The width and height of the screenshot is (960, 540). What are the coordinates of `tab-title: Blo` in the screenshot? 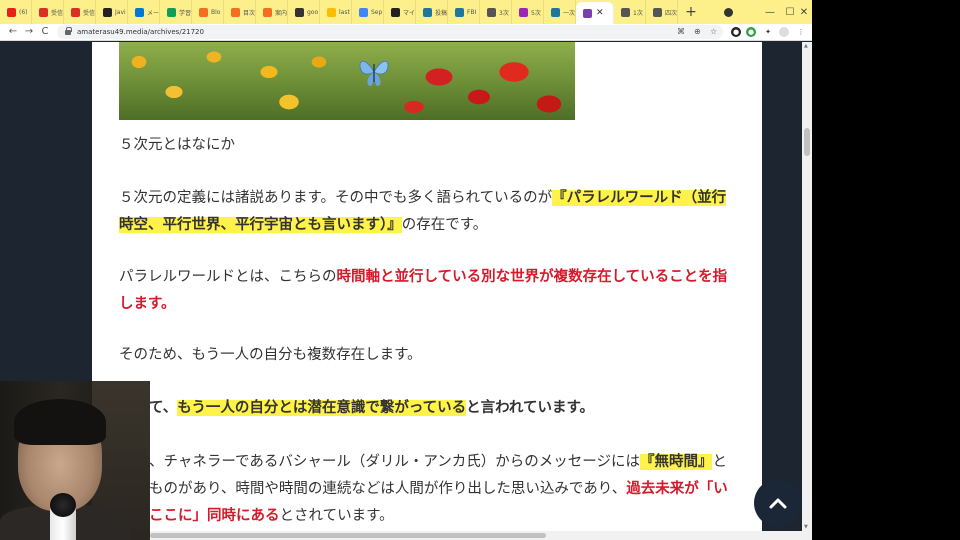 It's located at (216, 12).